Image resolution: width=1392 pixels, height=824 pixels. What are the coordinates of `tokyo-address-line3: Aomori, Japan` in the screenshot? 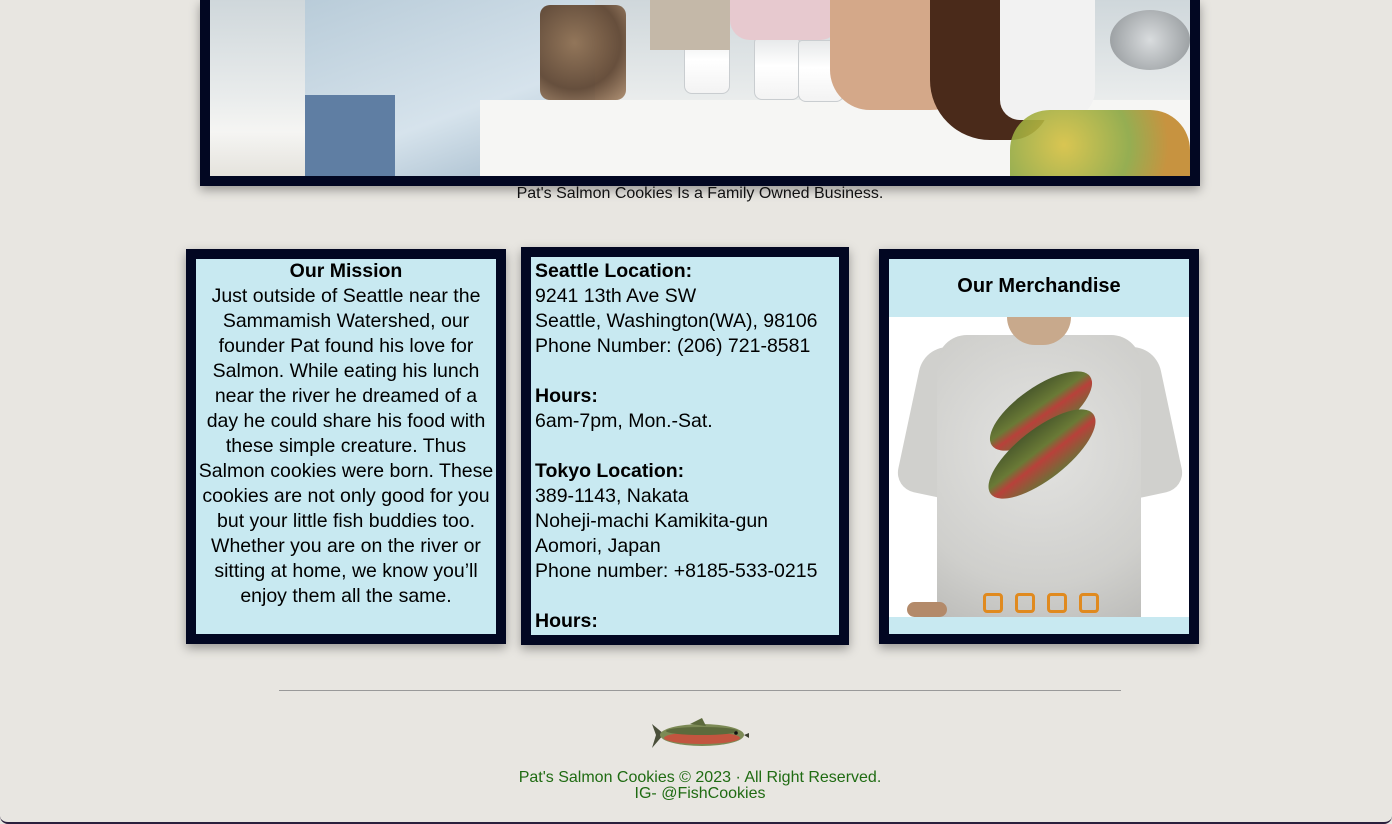 It's located at (598, 546).